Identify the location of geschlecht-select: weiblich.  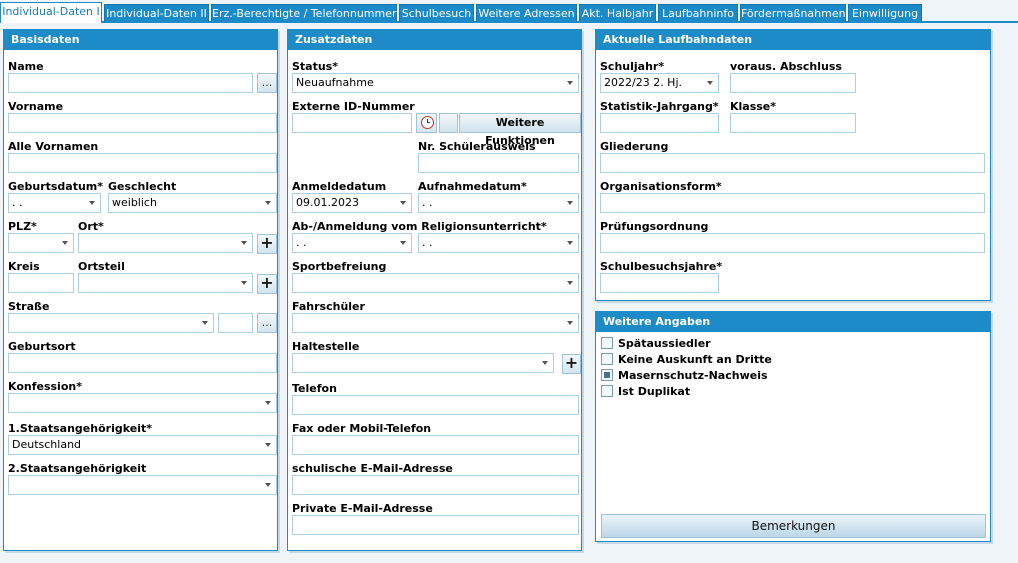
(192, 203).